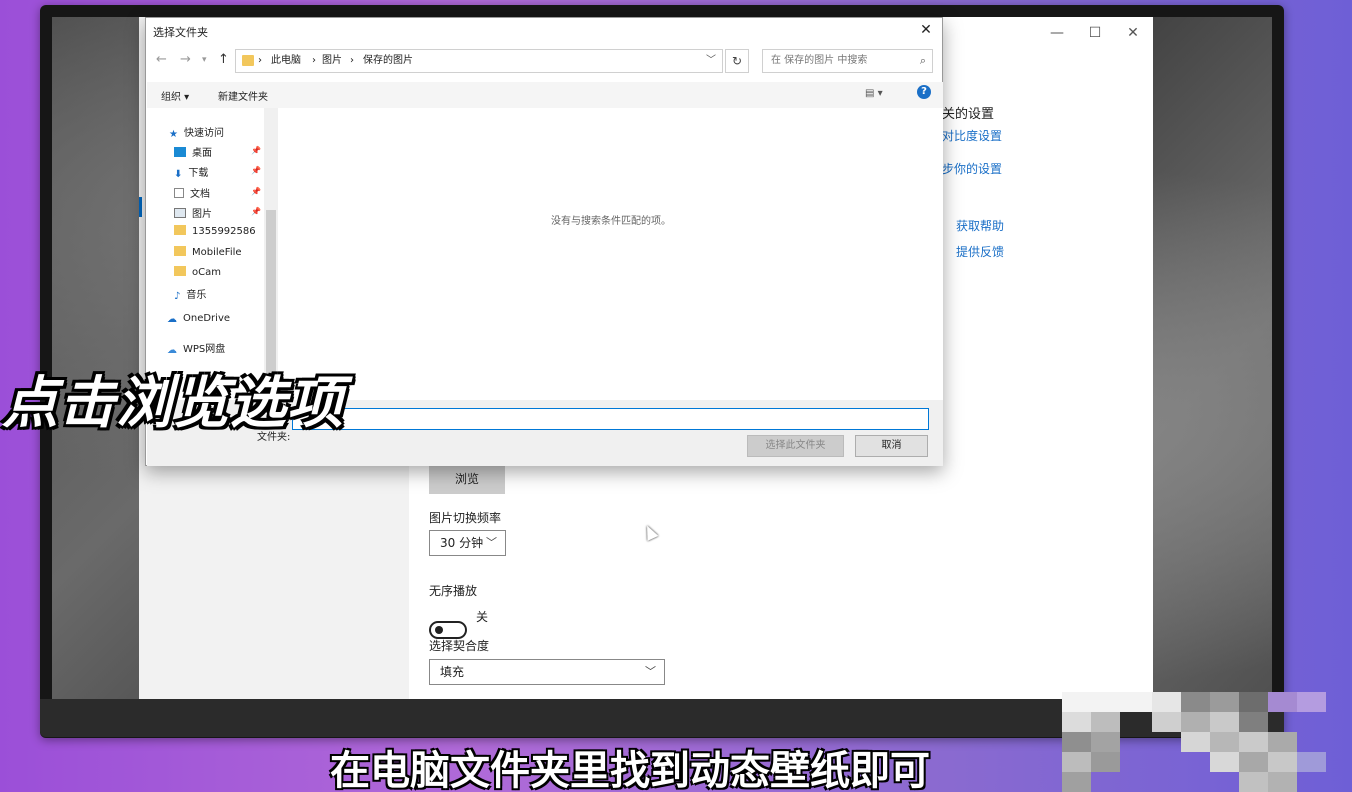 This screenshot has height=792, width=1352. I want to click on desktop-icon, so click(180, 152).